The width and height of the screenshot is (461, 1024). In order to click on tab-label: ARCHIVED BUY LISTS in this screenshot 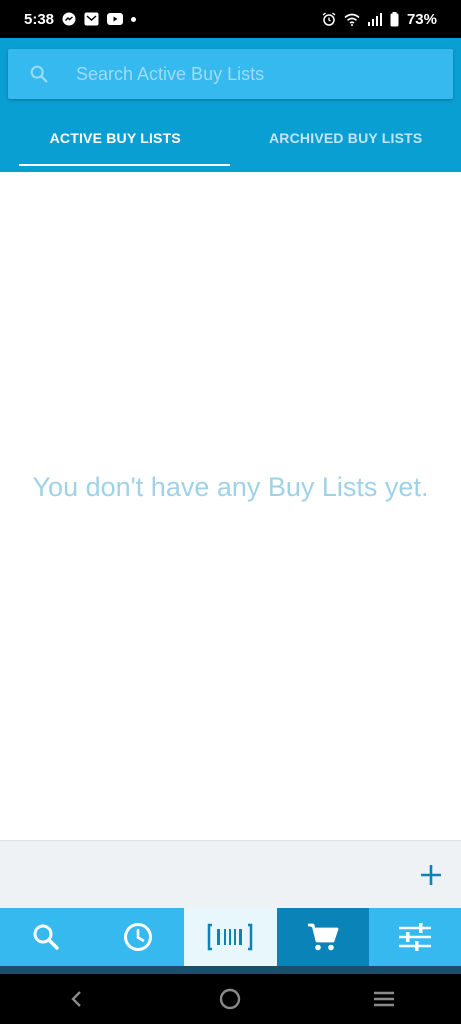, I will do `click(346, 138)`.